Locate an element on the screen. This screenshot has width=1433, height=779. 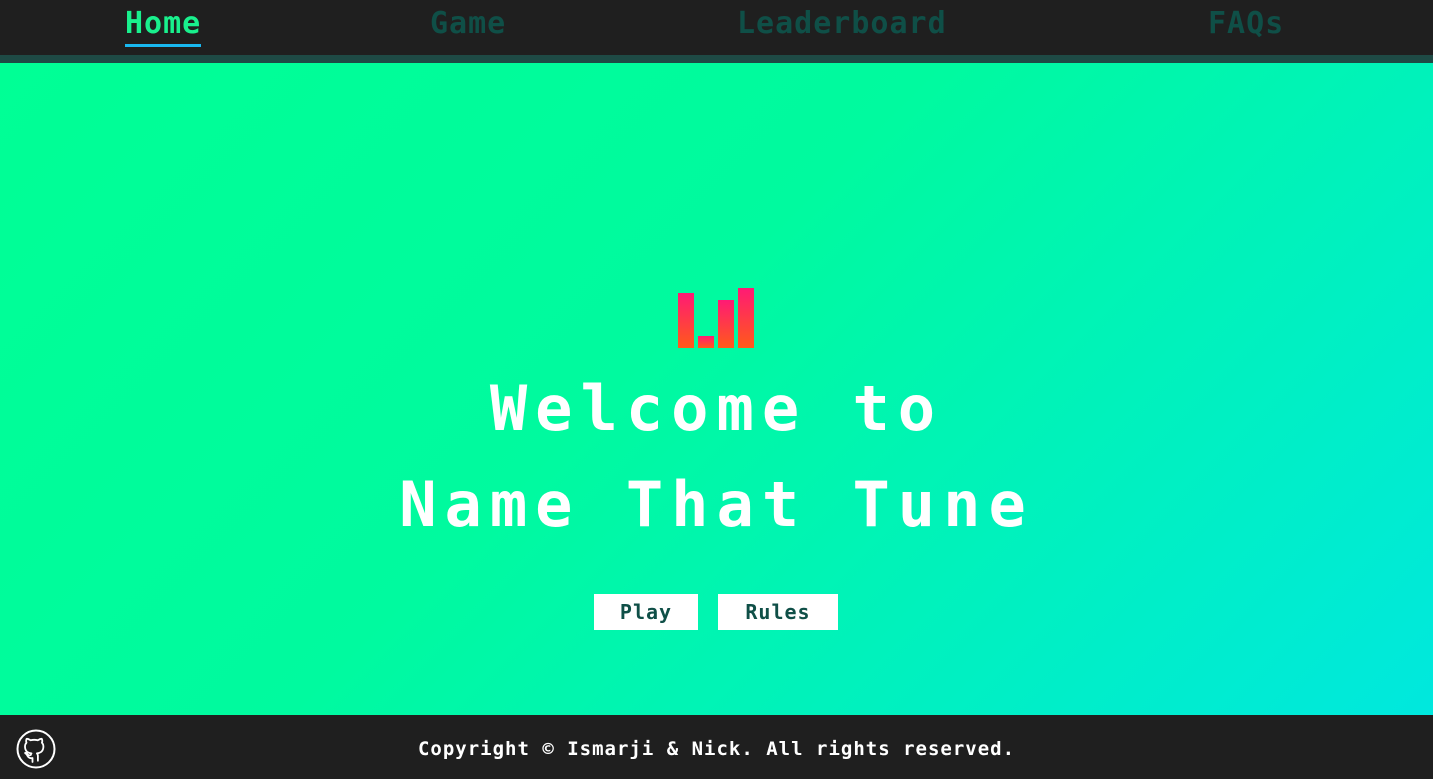
nav-link-home: Home is located at coordinates (163, 25).